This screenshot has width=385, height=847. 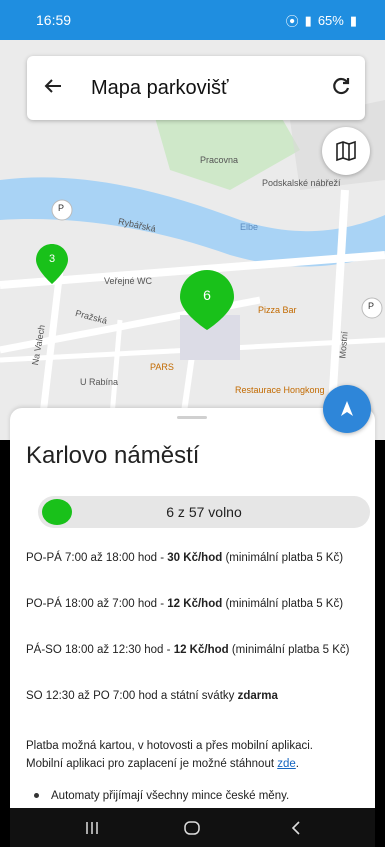 I want to click on marker-count: 6, so click(x=207, y=295).